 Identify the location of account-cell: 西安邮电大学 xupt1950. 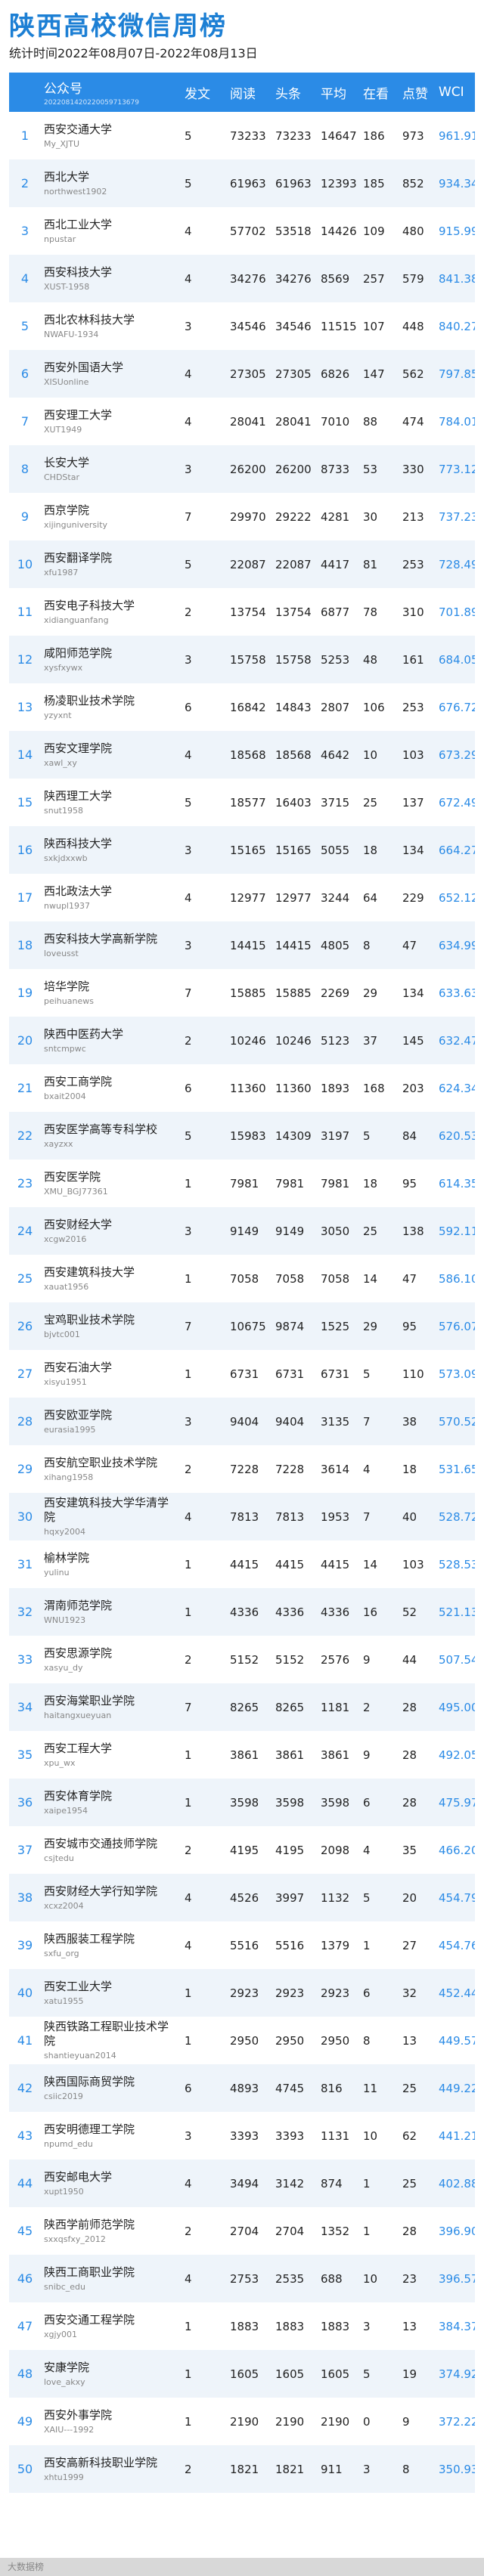
(111, 2183).